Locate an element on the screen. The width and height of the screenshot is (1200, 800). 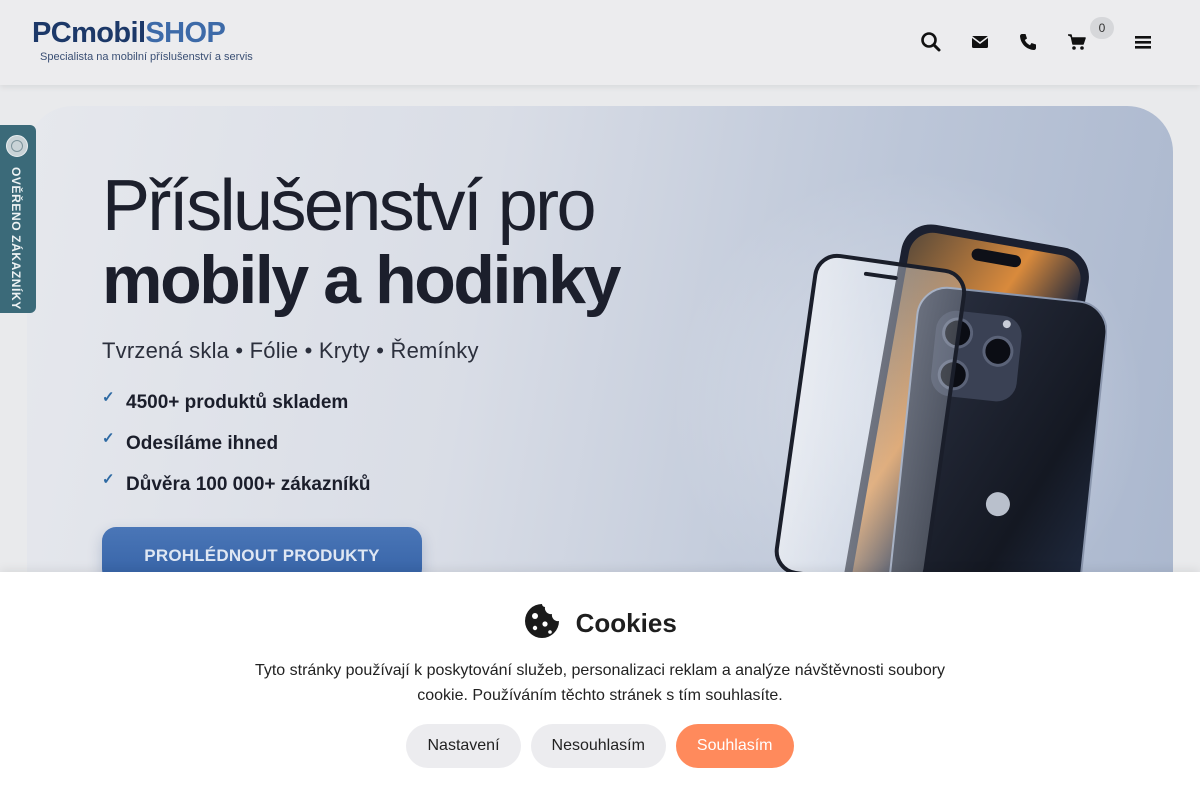
cookie-buttons: Nastavení Nesouhlasím Souhlasím is located at coordinates (600, 746).